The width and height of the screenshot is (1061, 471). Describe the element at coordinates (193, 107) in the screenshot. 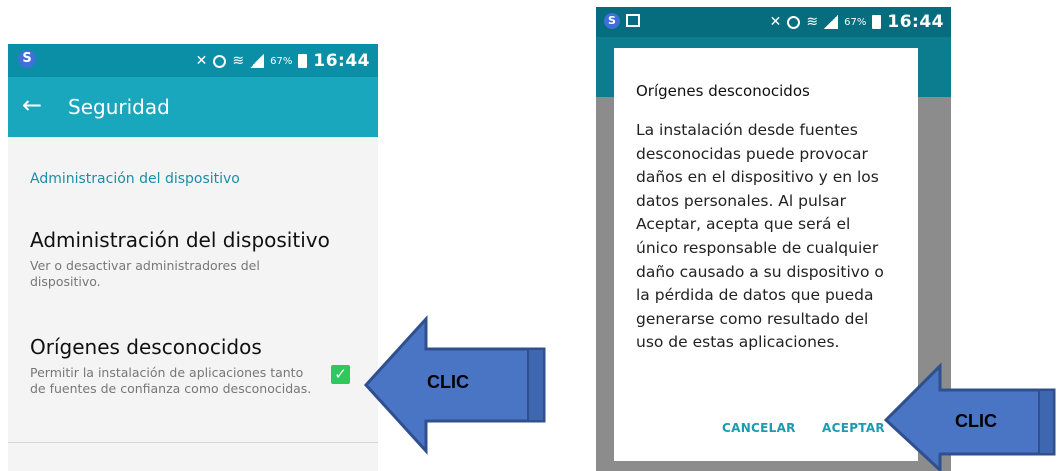

I see `app-bar: ← Seguridad` at that location.